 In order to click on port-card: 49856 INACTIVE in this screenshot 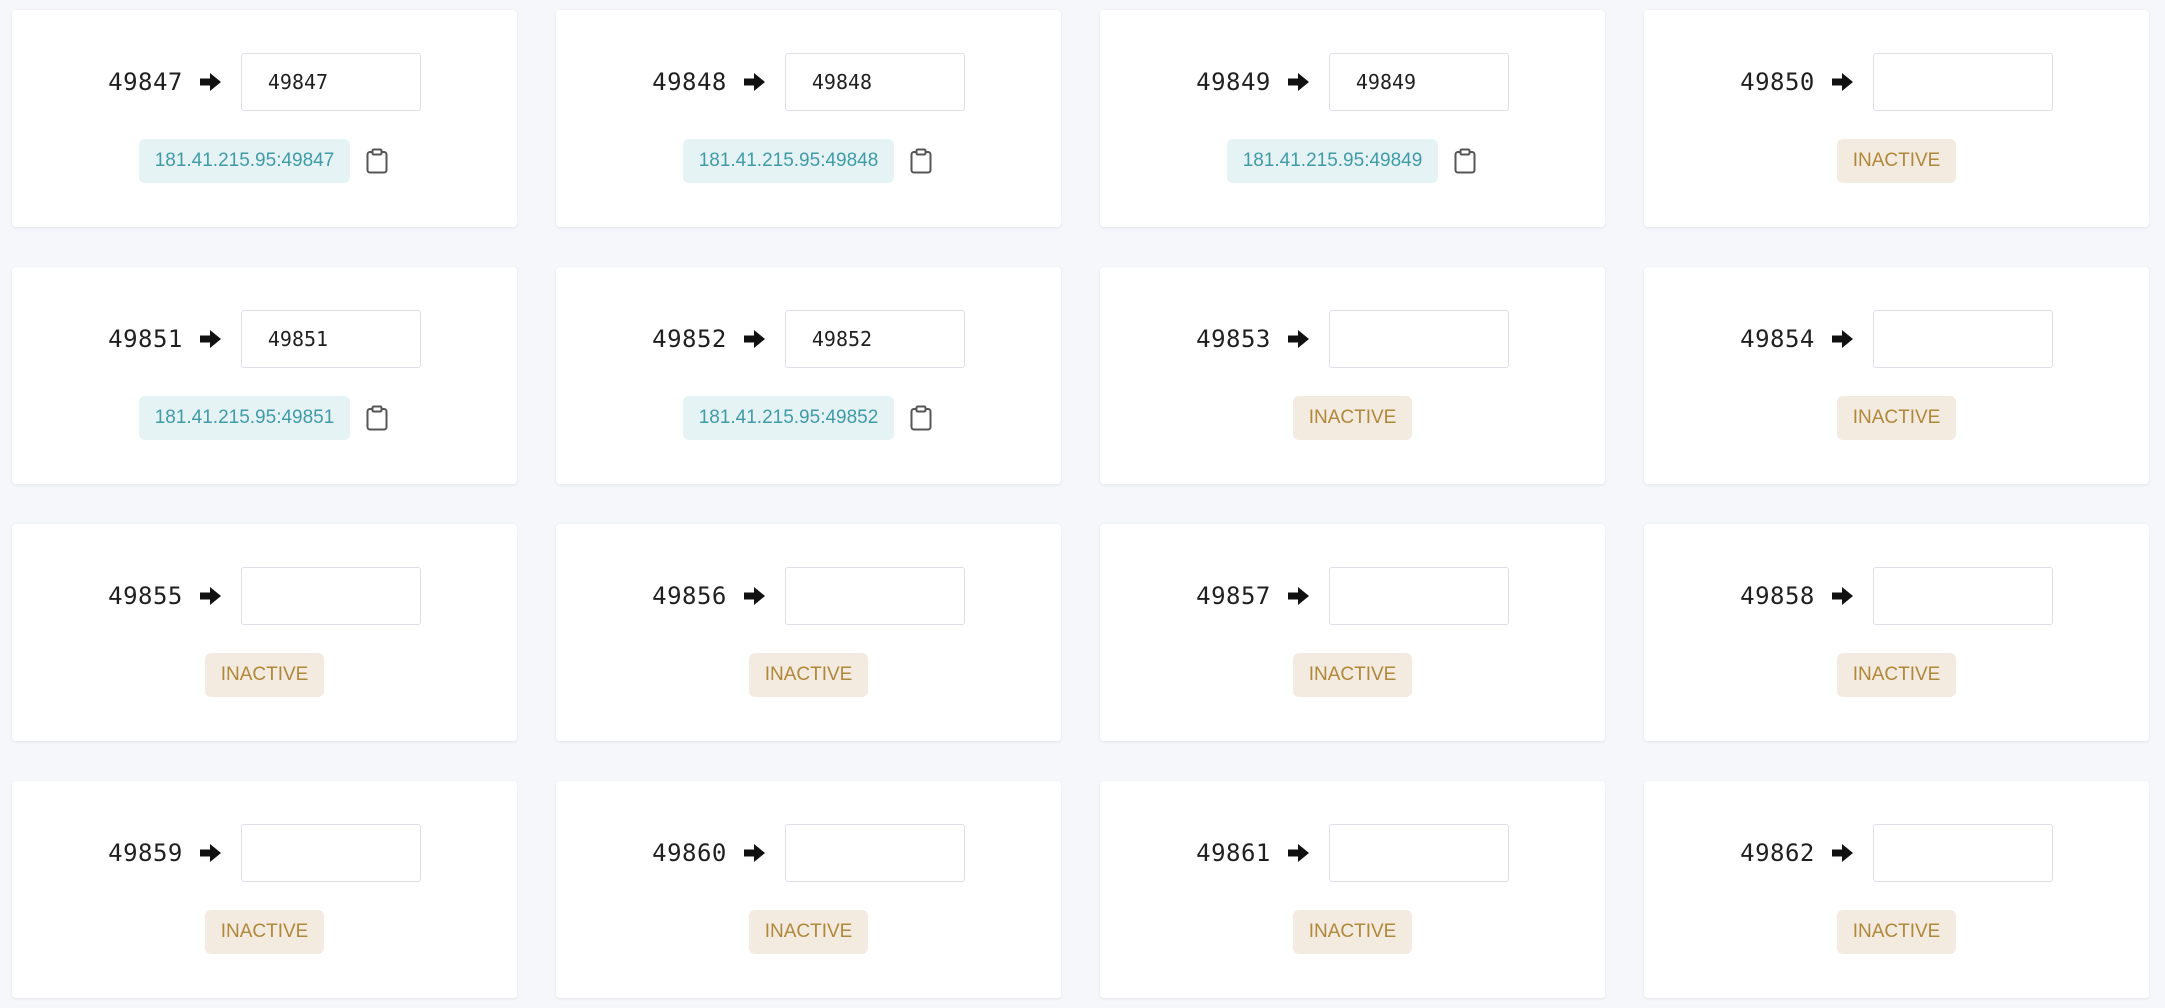, I will do `click(808, 632)`.